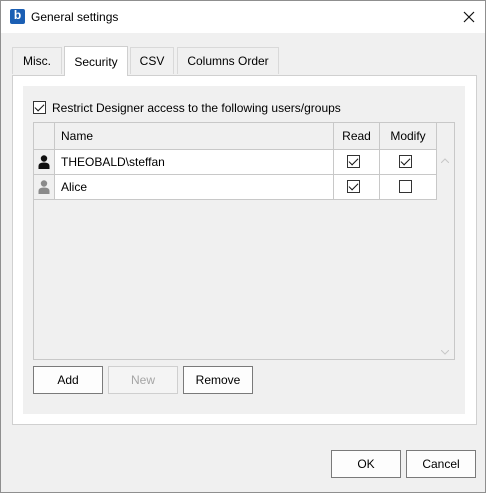  What do you see at coordinates (243, 17) in the screenshot?
I see `title-bar: b General settings` at bounding box center [243, 17].